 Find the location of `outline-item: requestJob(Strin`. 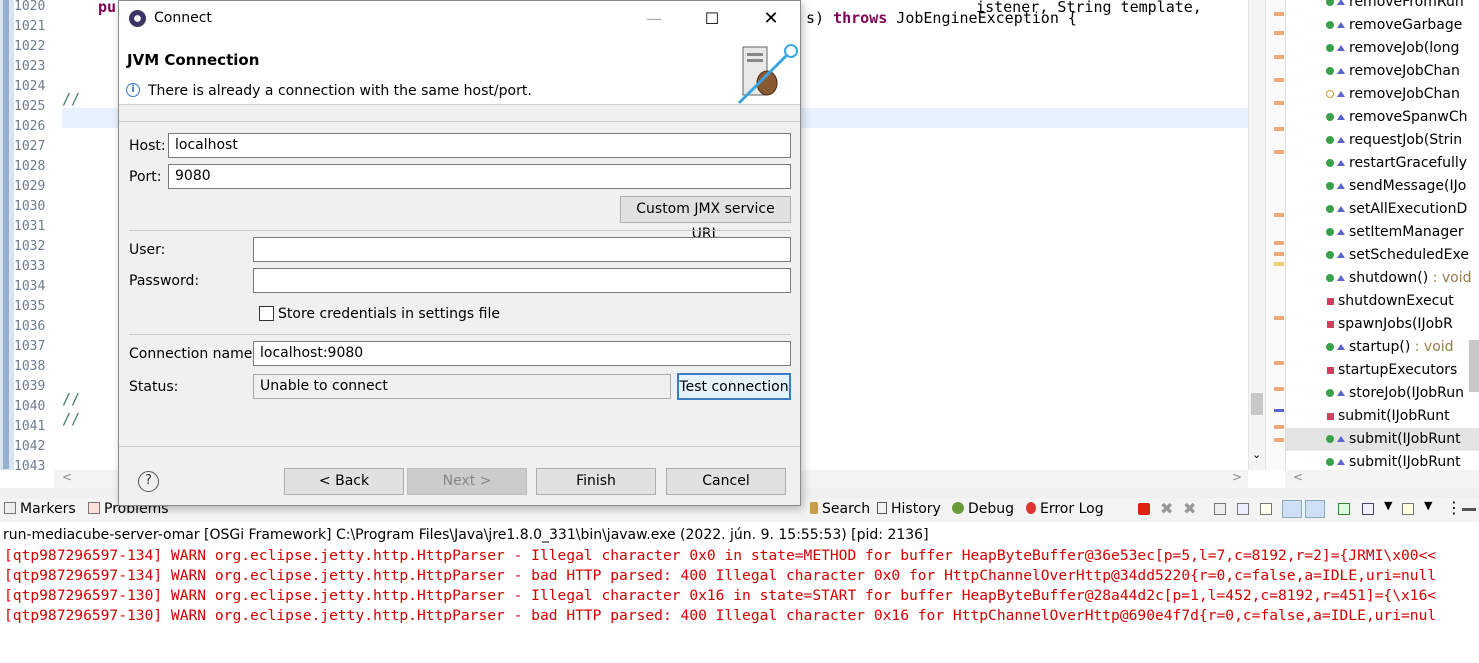

outline-item: requestJob(Strin is located at coordinates (1382, 140).